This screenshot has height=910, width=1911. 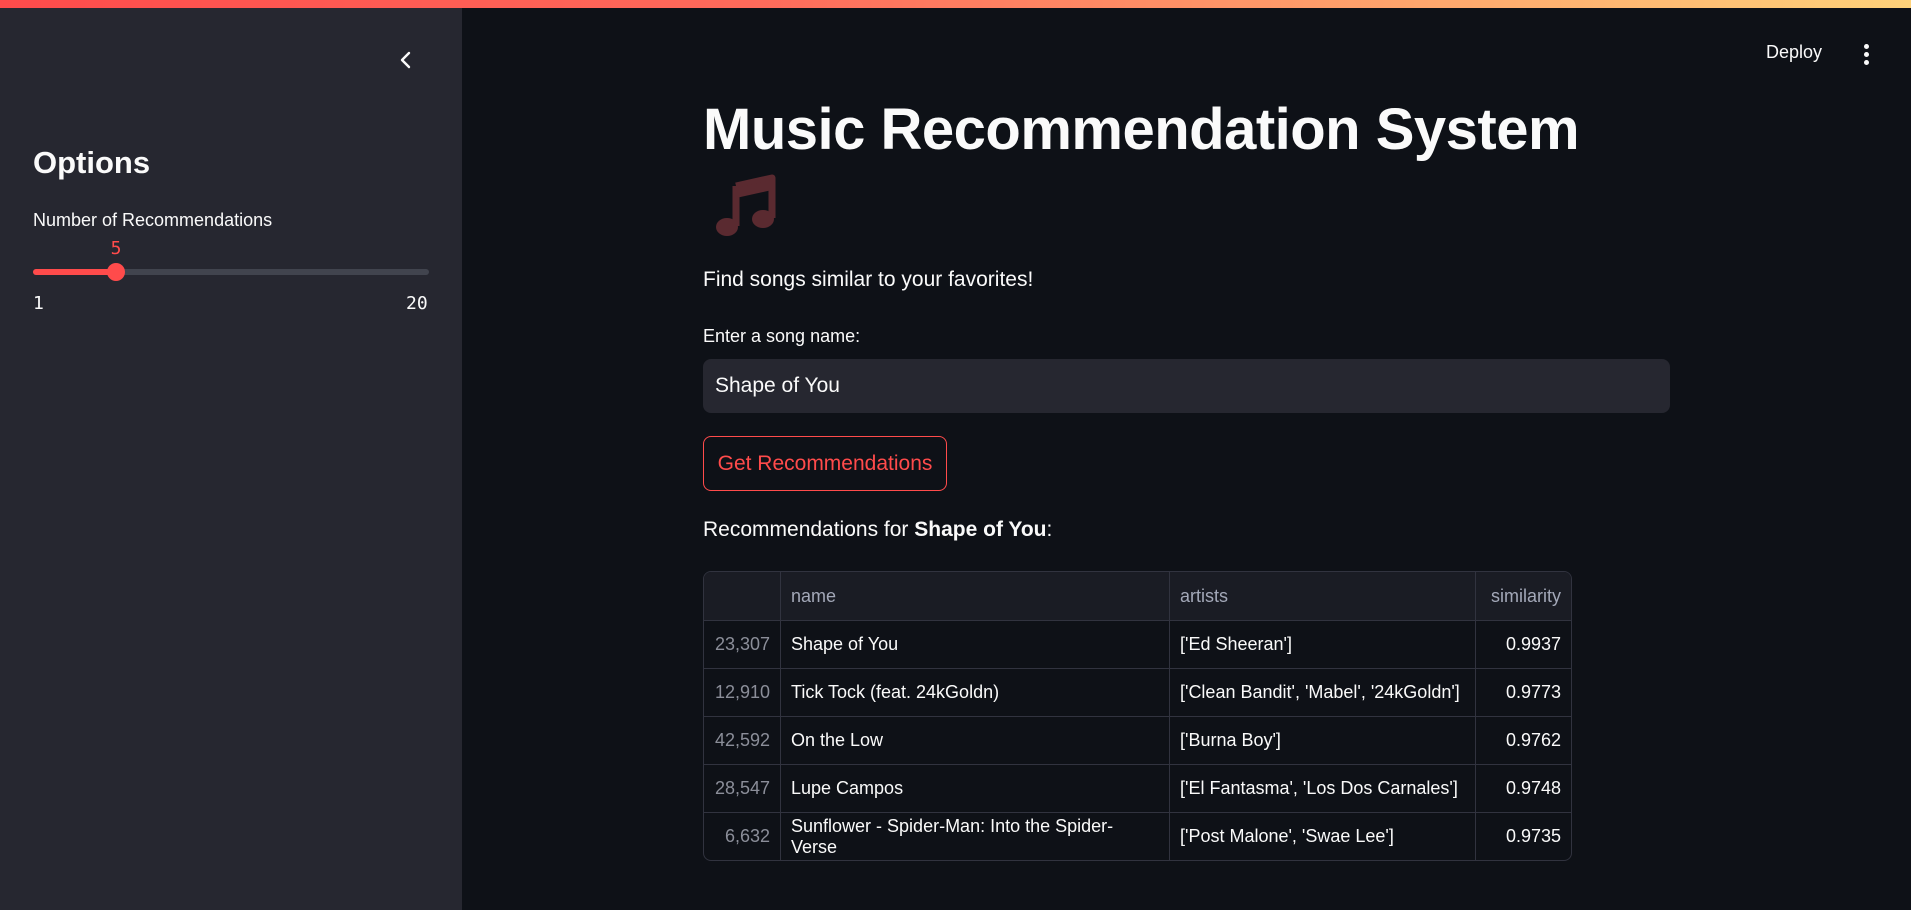 What do you see at coordinates (742, 836) in the screenshot?
I see `row-index: 6,632` at bounding box center [742, 836].